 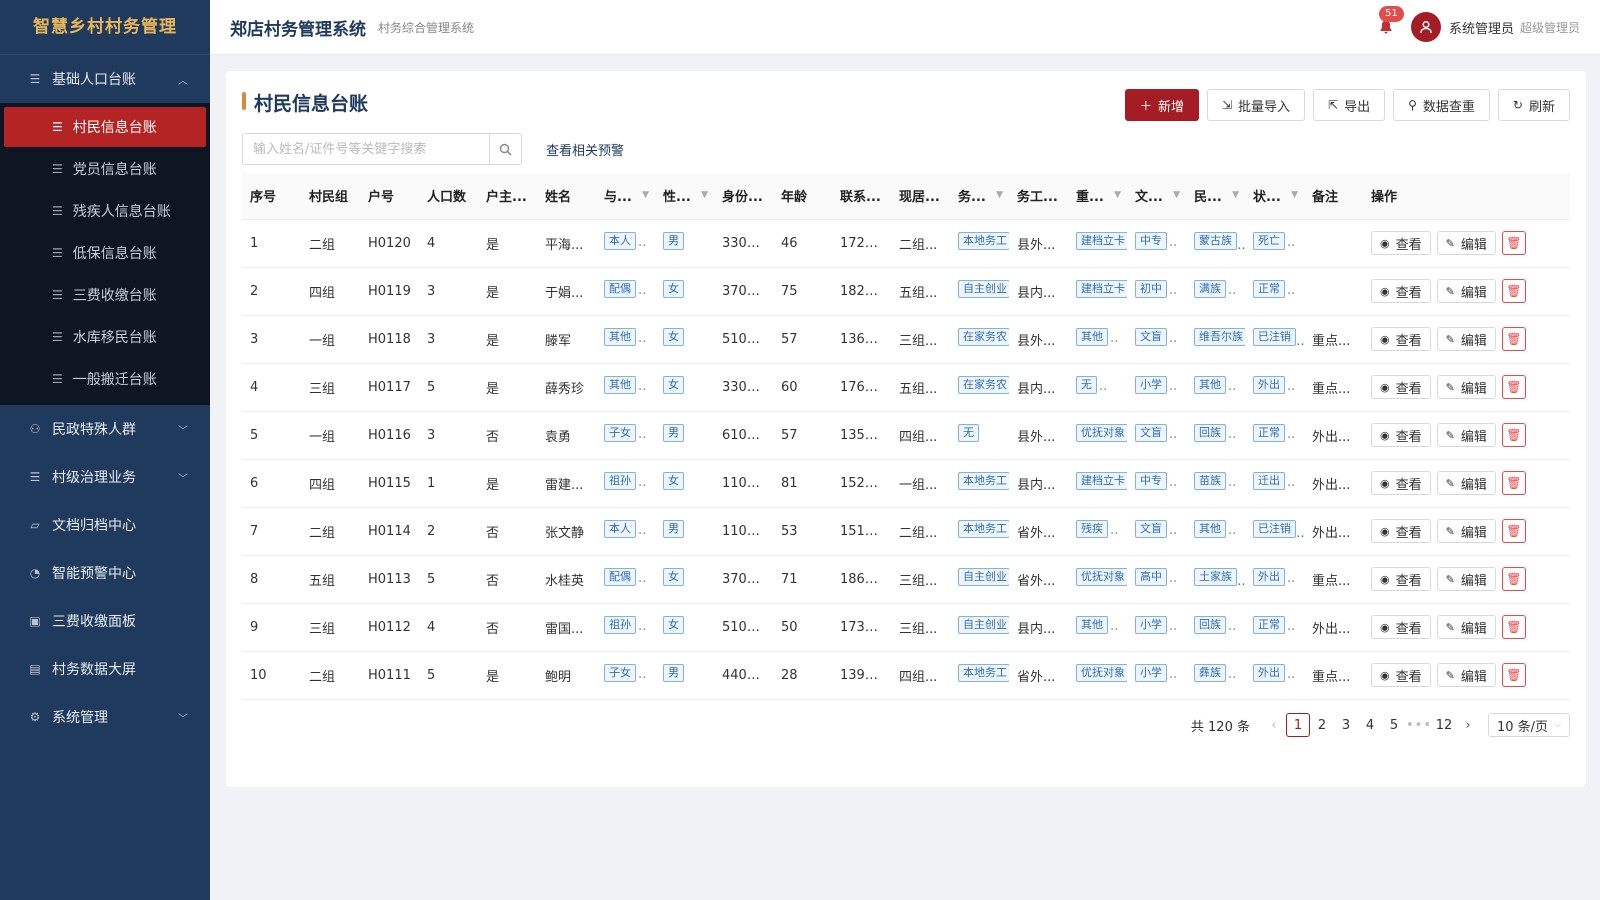 I want to click on user-name: 系统管理员, so click(x=1481, y=27).